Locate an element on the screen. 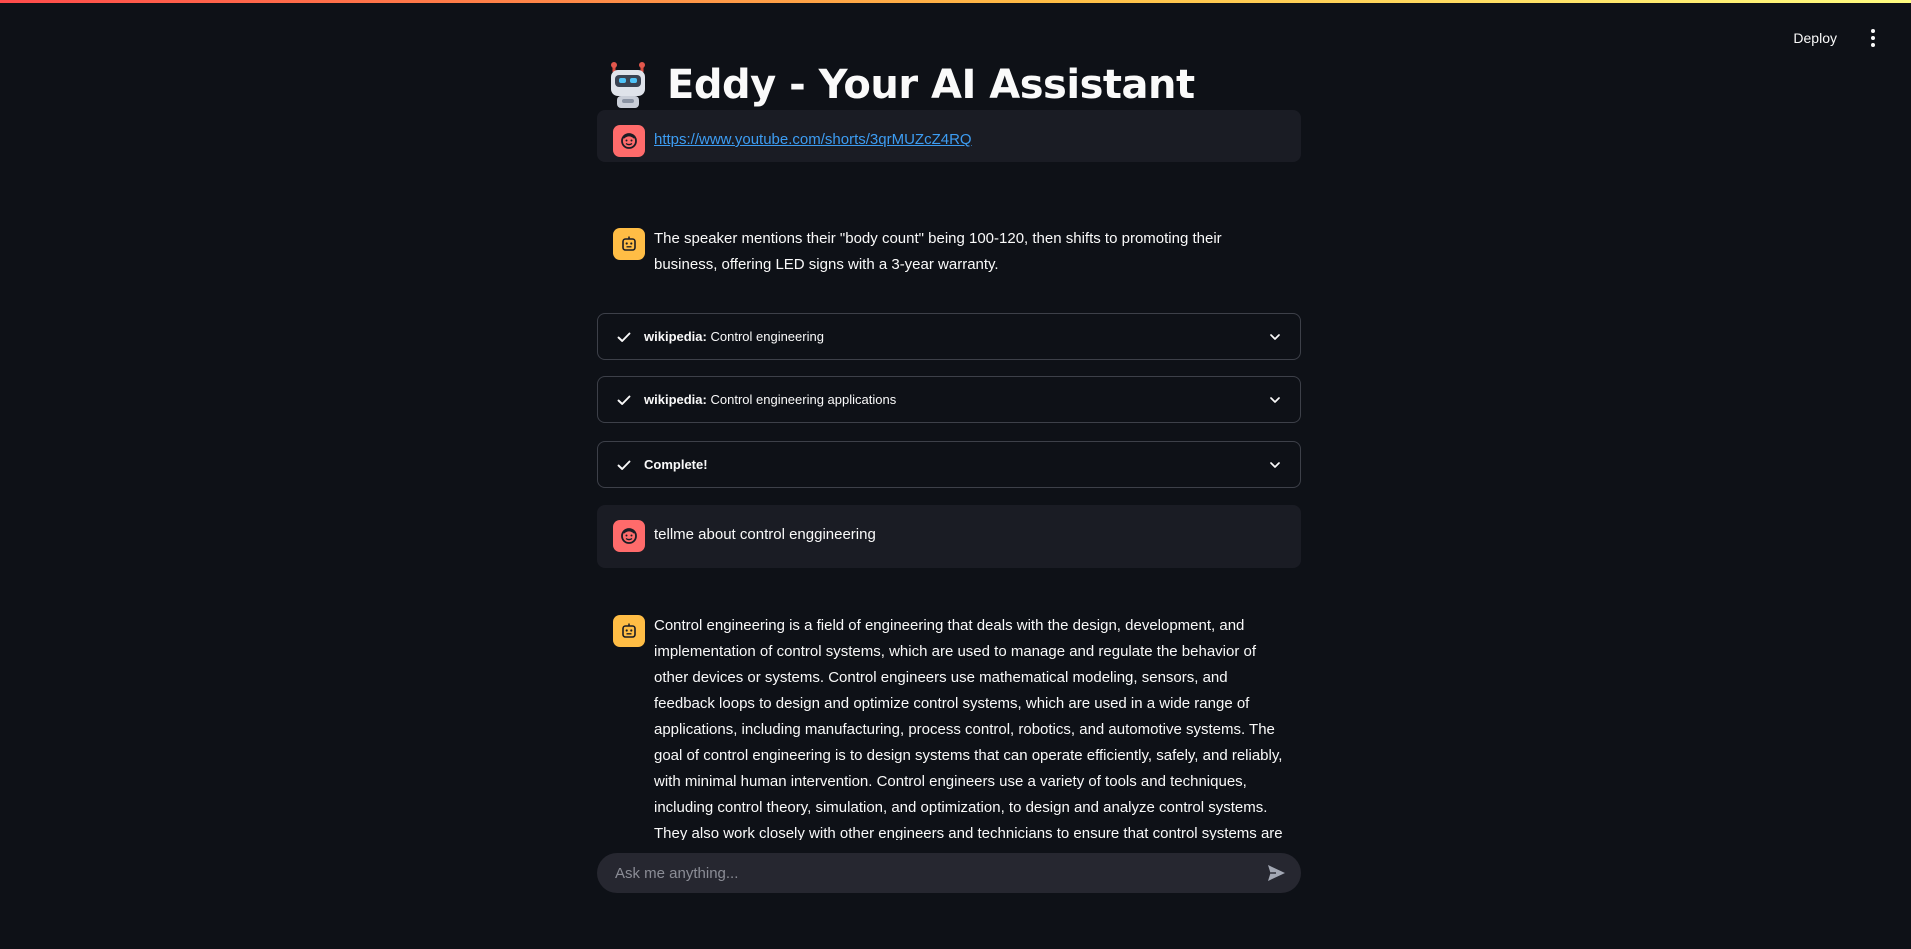 Image resolution: width=1911 pixels, height=949 pixels. expander-label: wikipedia: Control engineering is located at coordinates (734, 336).